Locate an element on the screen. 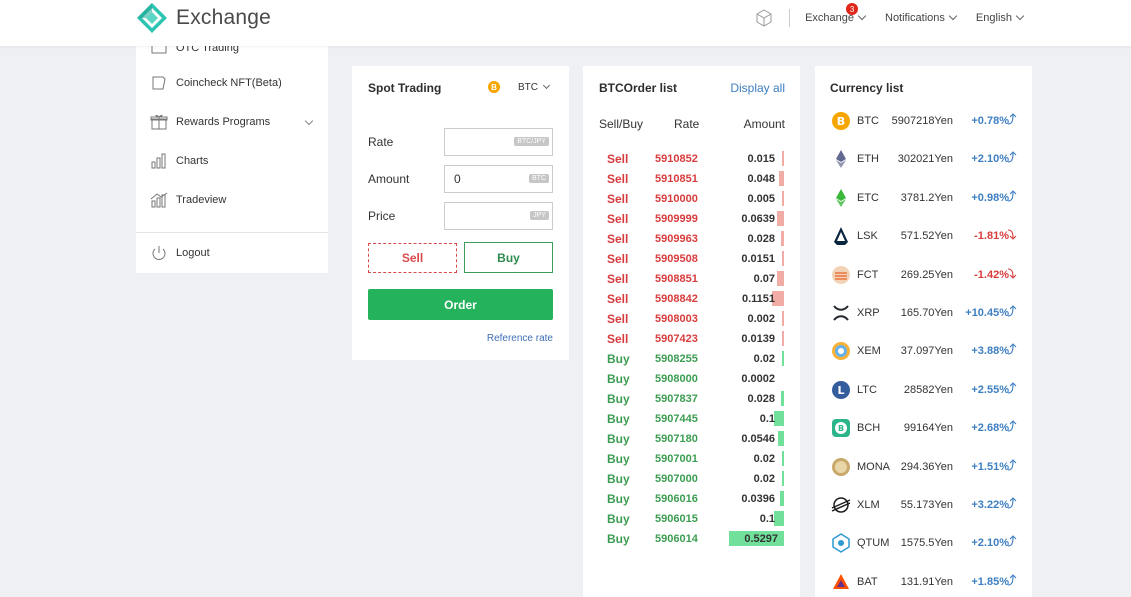  order-row: Buy 5908255 0.02 is located at coordinates (691, 359).